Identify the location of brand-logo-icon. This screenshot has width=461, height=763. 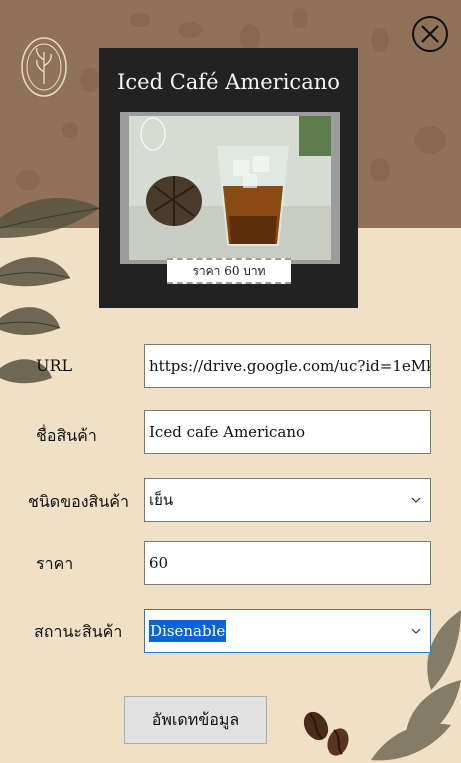
(44, 67).